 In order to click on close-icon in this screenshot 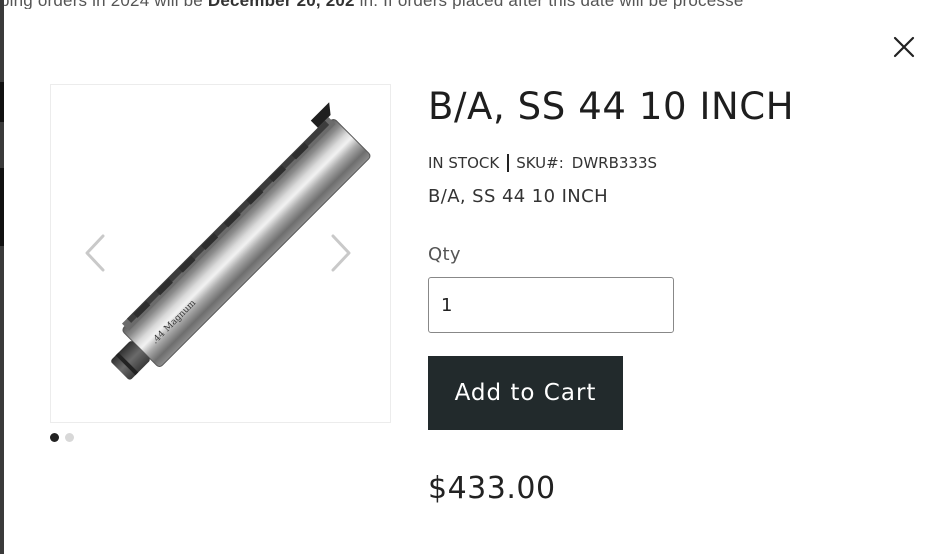, I will do `click(904, 47)`.